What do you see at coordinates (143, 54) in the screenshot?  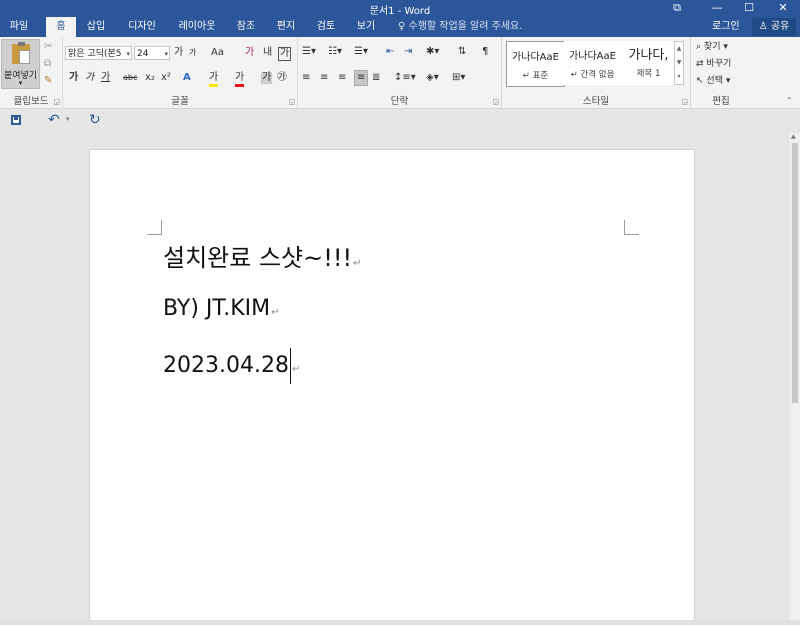 I see `font-size-value: 24` at bounding box center [143, 54].